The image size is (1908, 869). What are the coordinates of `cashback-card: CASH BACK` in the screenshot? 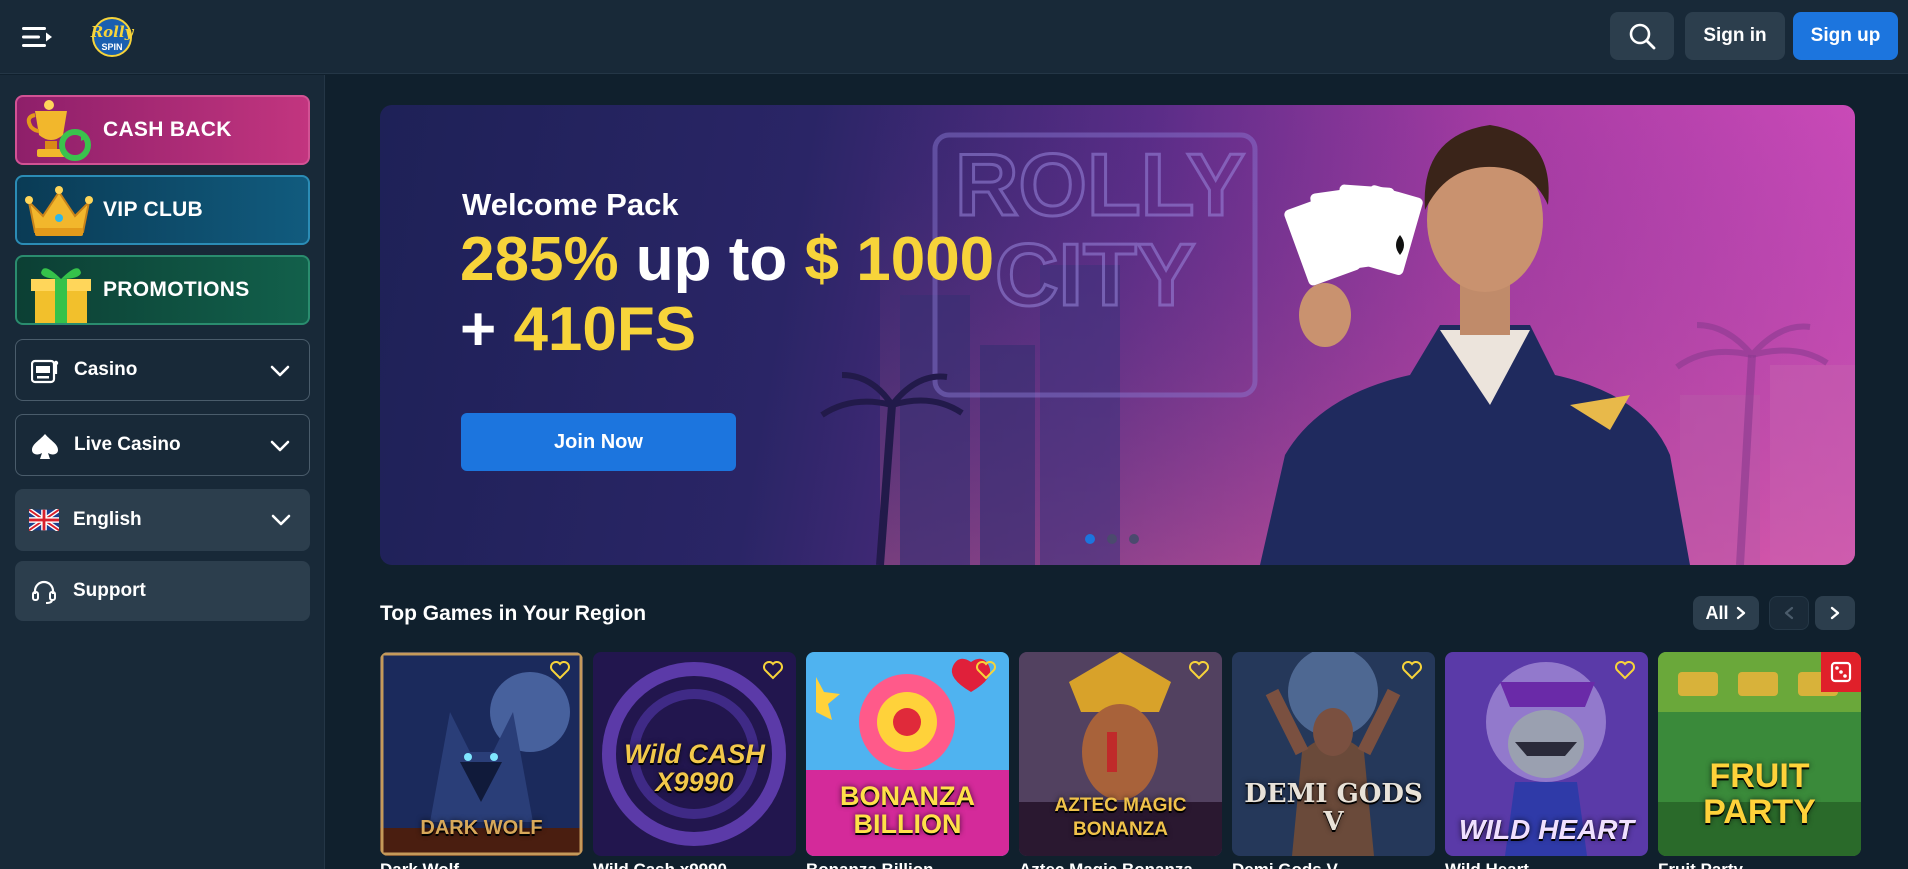 It's located at (162, 130).